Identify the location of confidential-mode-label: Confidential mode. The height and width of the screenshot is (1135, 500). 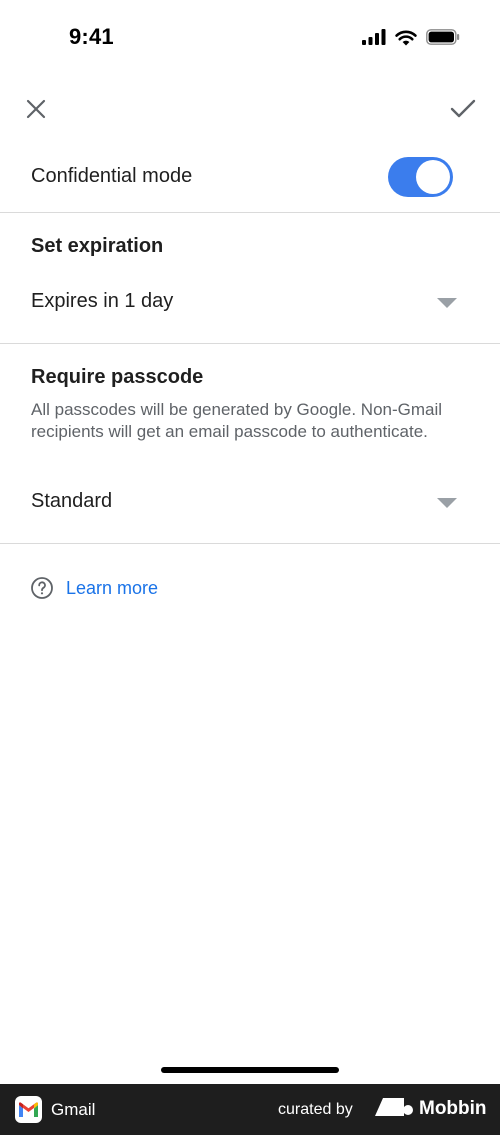
(112, 176).